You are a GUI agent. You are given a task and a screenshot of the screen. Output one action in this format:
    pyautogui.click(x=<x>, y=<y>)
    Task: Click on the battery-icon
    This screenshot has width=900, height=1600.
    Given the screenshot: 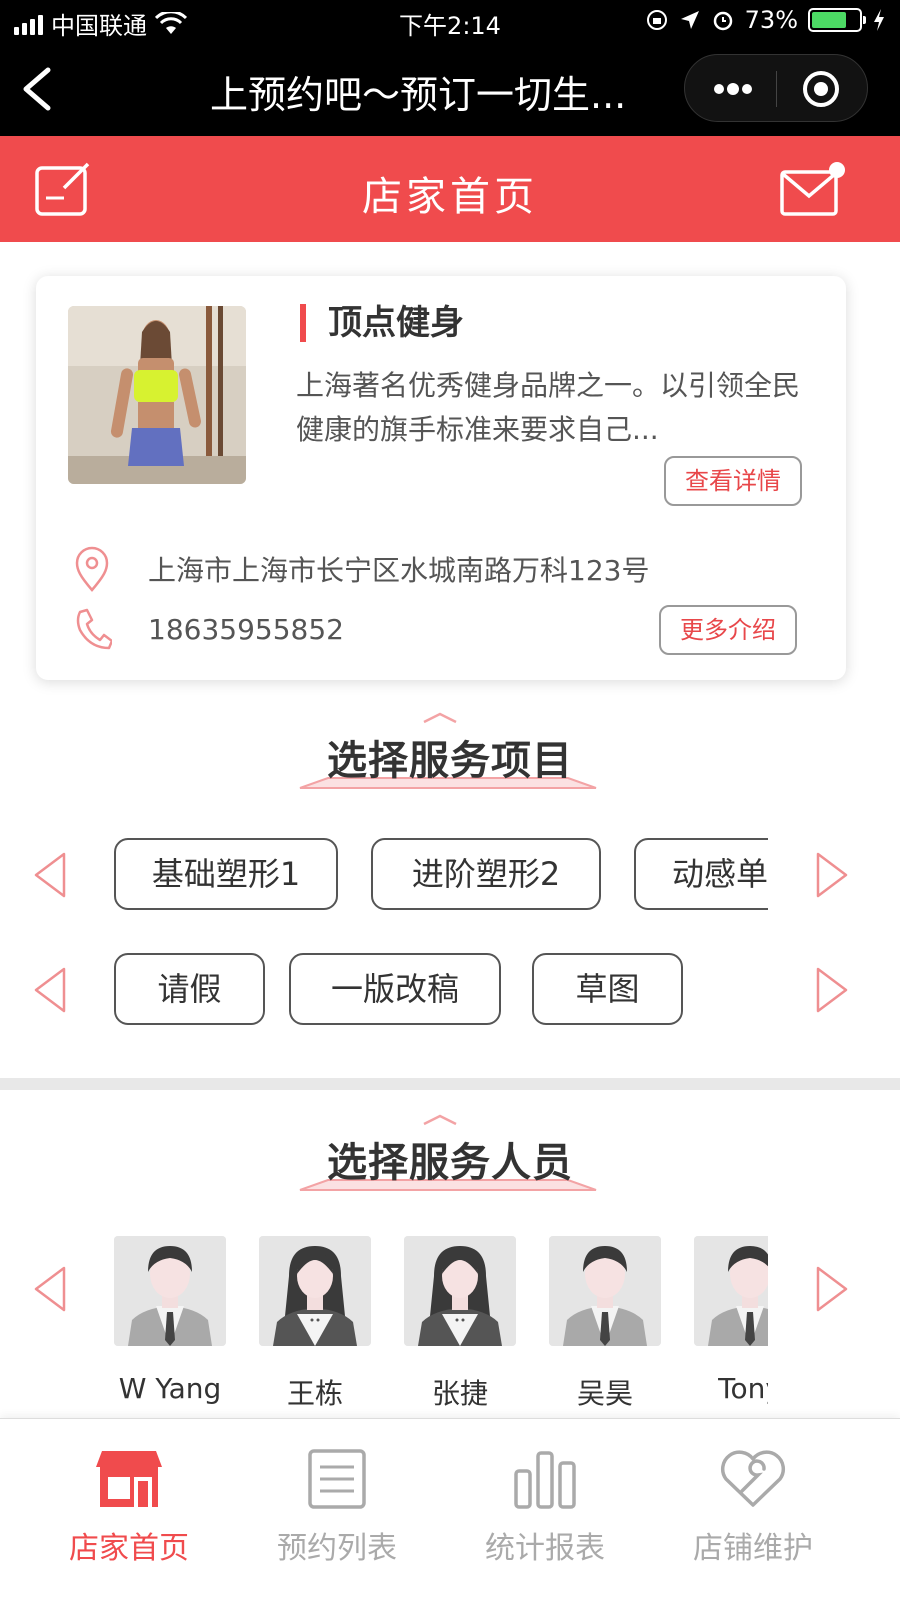 What is the action you would take?
    pyautogui.click(x=837, y=20)
    